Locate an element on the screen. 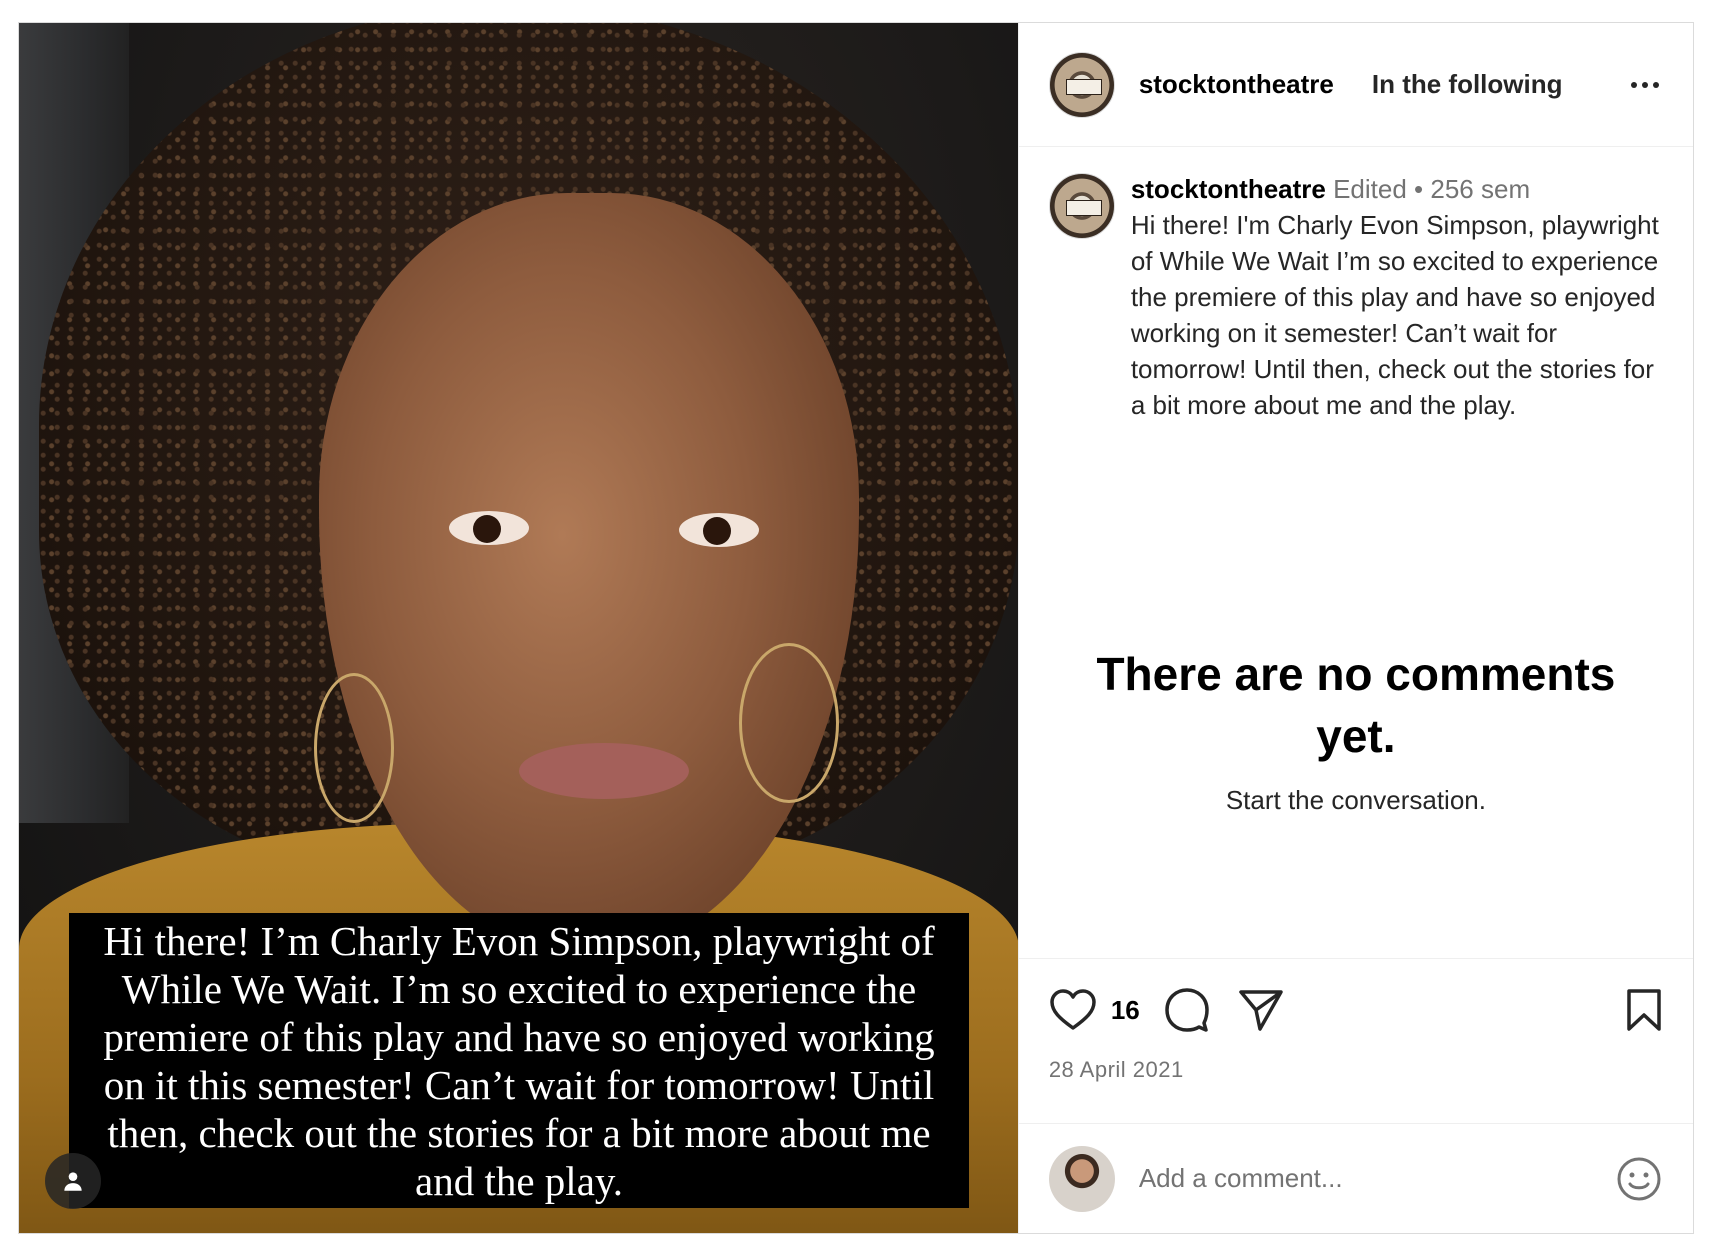  person-icon is located at coordinates (73, 1181).